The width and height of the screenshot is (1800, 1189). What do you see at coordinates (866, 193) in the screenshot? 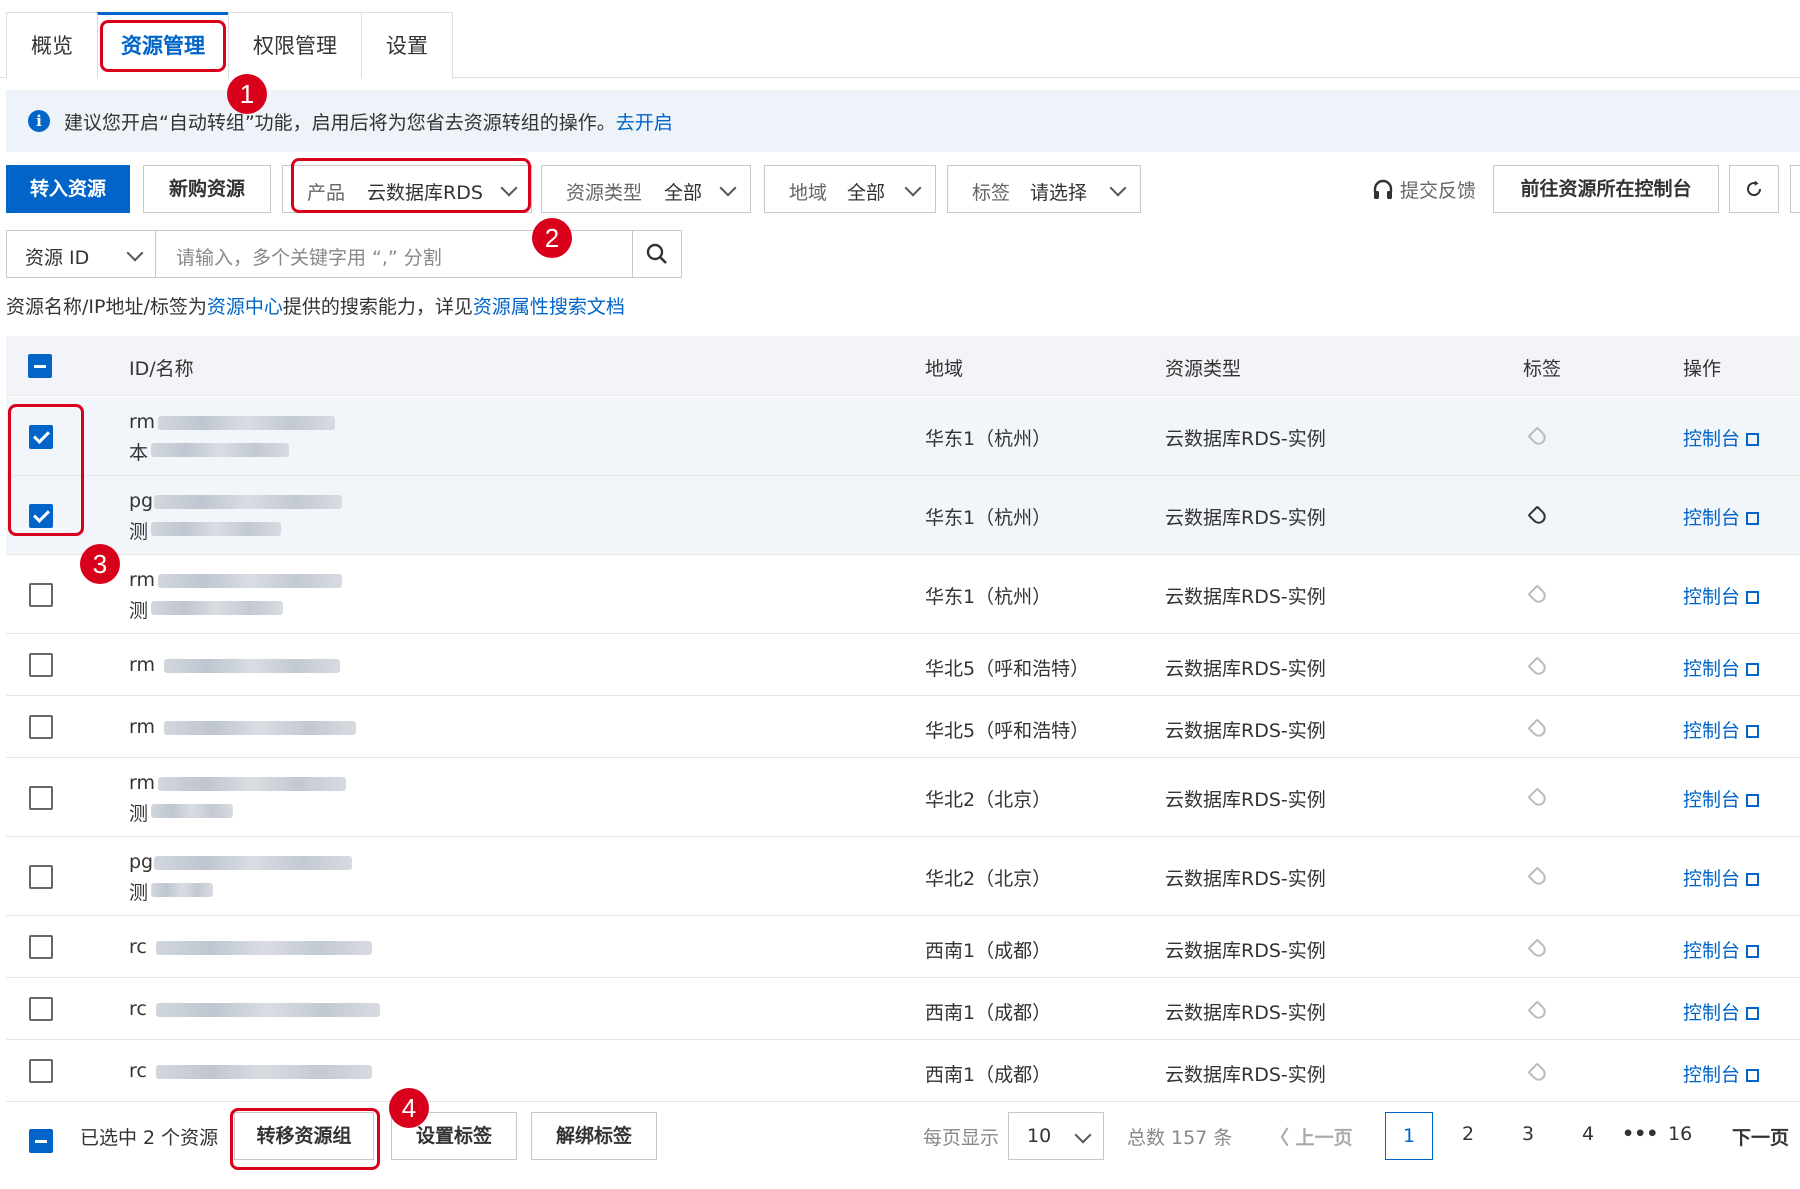
I see `region-value: 全部` at bounding box center [866, 193].